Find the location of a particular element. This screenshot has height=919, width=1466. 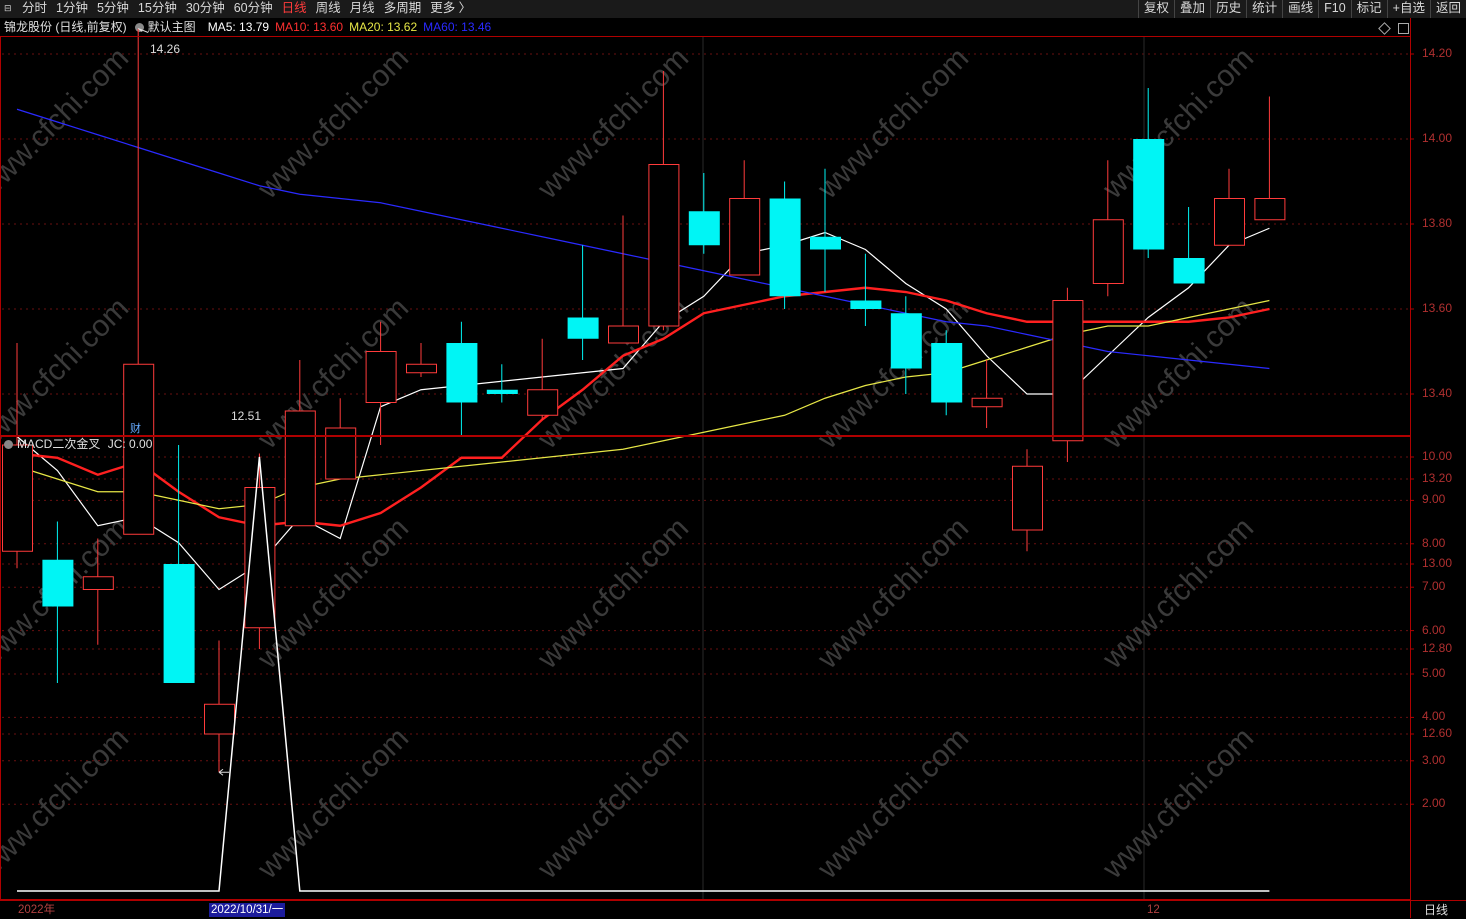

price-axis-label: 12.80 is located at coordinates (1437, 648).